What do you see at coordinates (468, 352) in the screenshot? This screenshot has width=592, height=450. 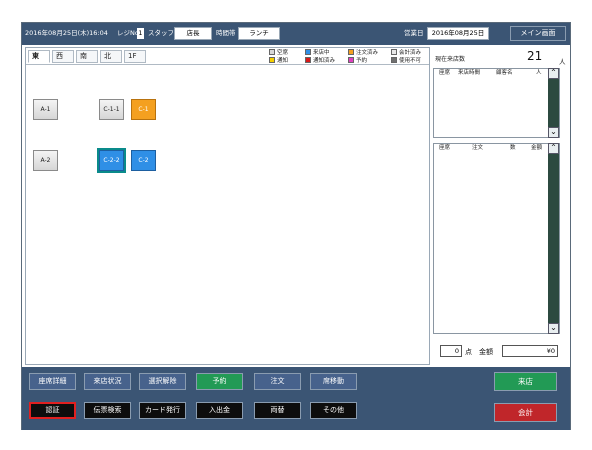 I see `points-unit: 点` at bounding box center [468, 352].